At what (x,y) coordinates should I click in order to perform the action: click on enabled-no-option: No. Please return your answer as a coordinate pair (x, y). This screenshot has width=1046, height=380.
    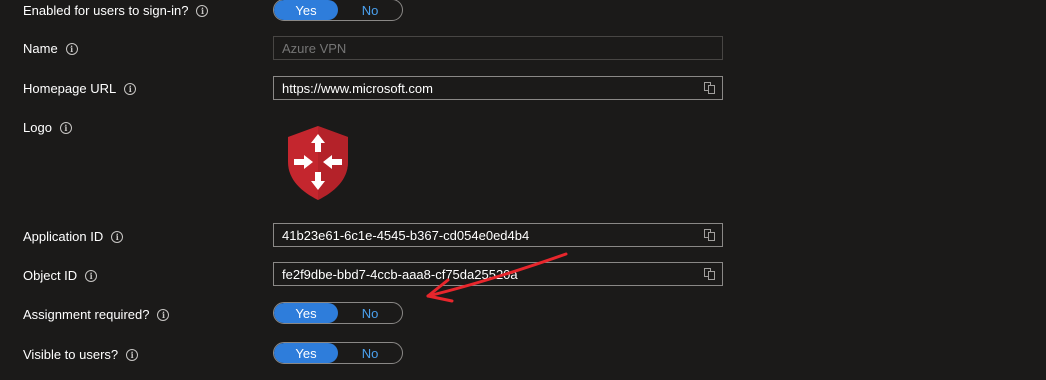
    Looking at the image, I should click on (370, 10).